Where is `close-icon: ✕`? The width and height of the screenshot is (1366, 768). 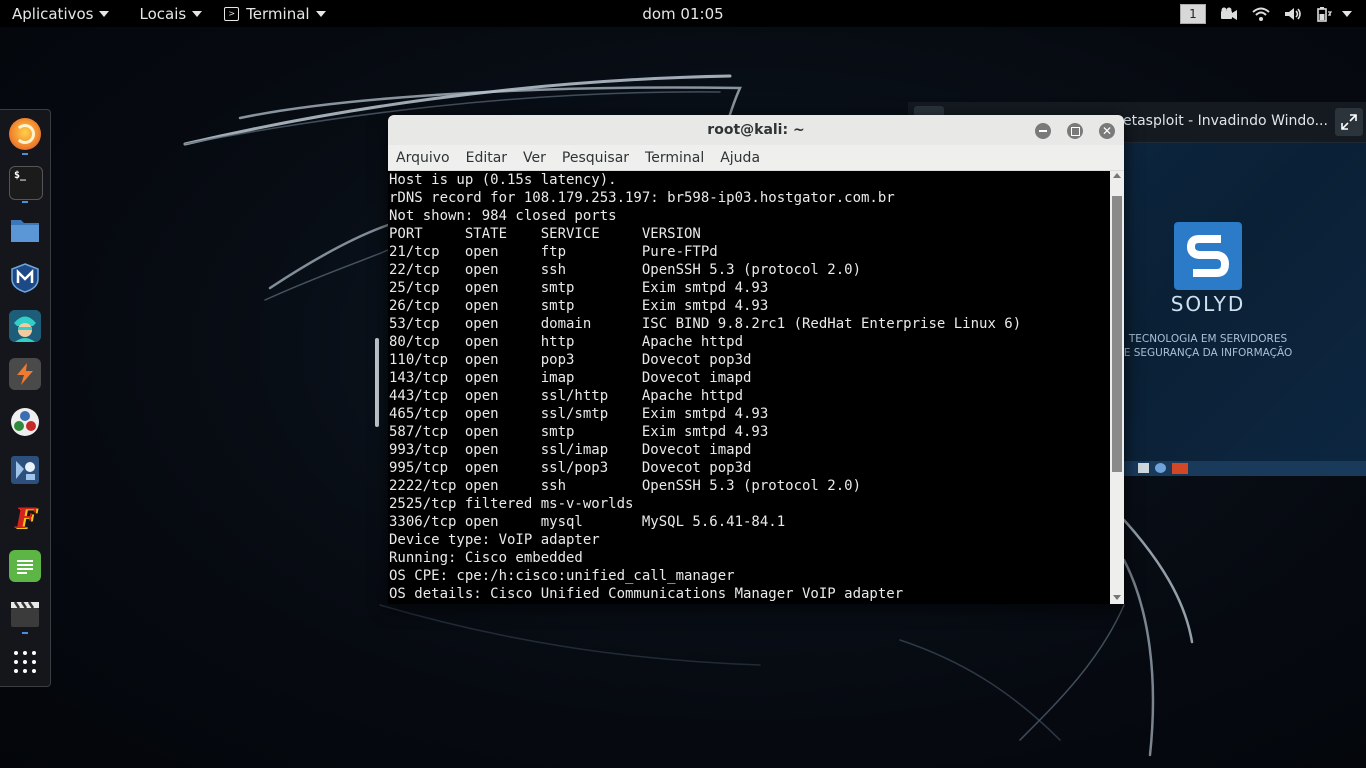 close-icon: ✕ is located at coordinates (1107, 131).